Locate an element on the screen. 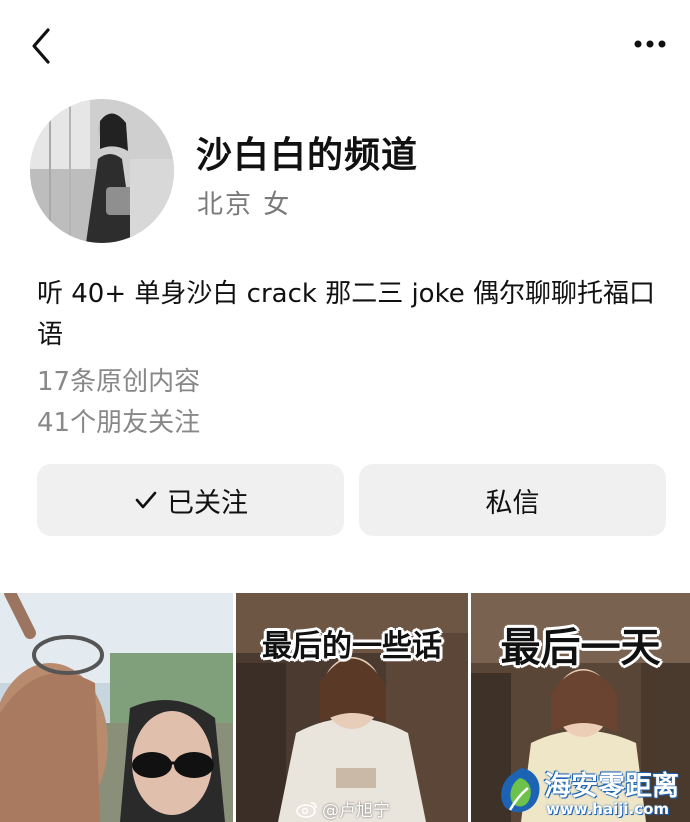 This screenshot has height=822, width=690. site-logo-watermark: 海安零距离 www.haiji.com is located at coordinates (588, 791).